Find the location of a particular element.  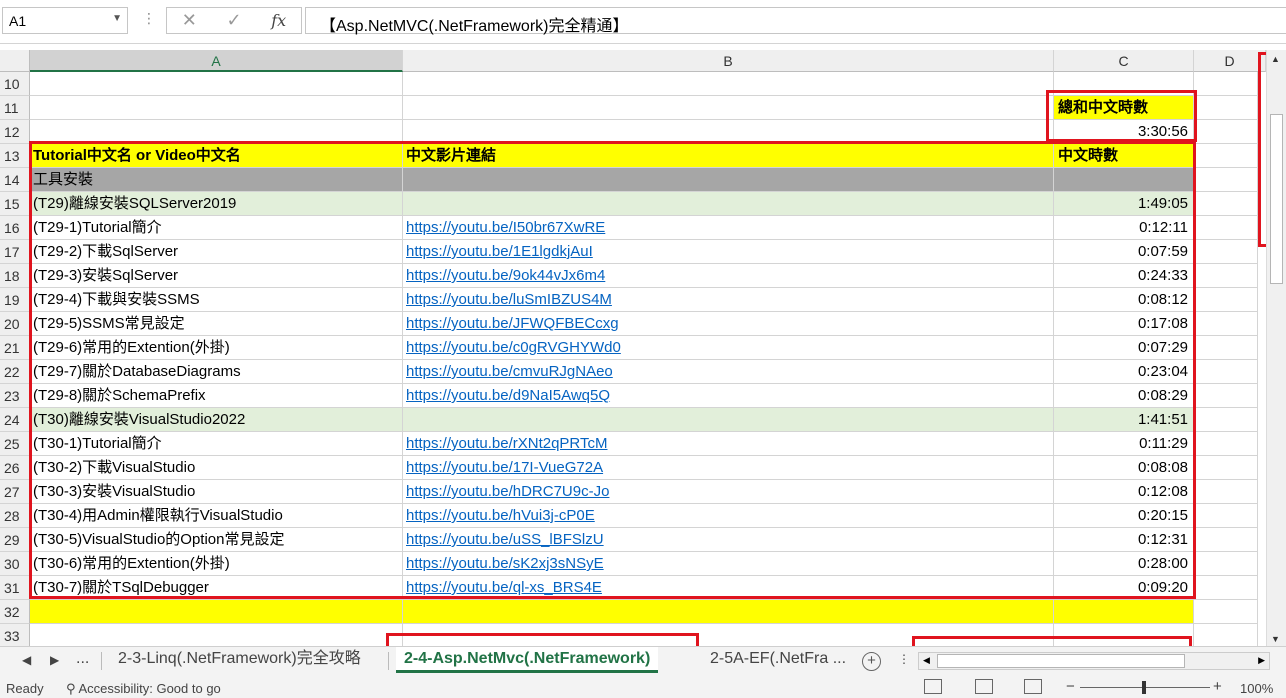

cell-c: 1:49:05 is located at coordinates (1124, 204).